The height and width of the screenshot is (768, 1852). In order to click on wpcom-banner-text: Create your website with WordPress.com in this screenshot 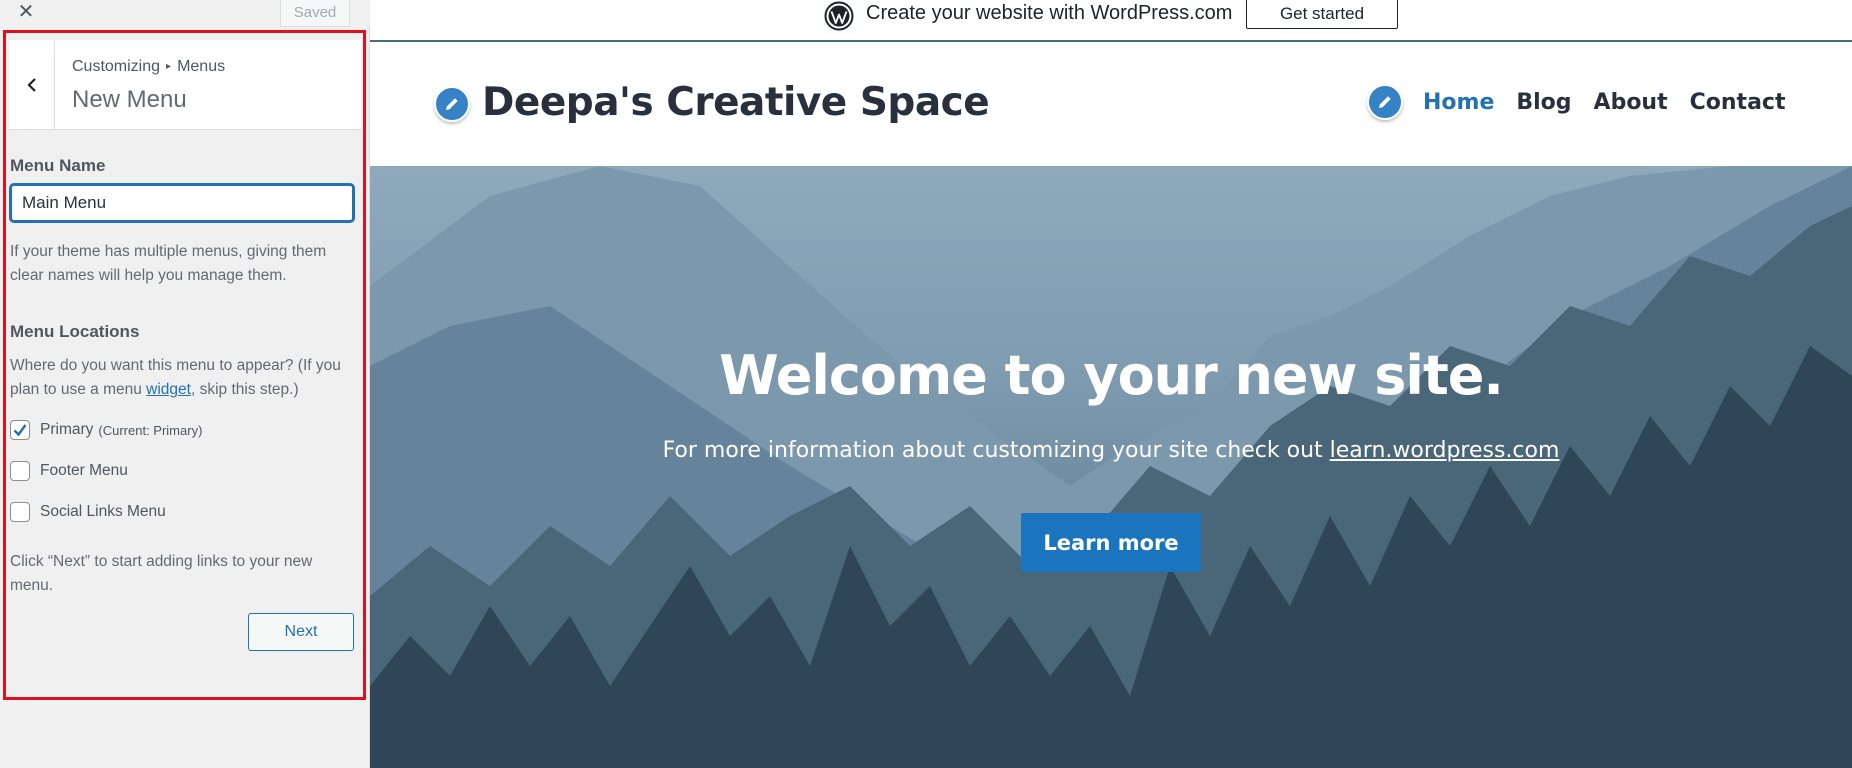, I will do `click(1049, 13)`.